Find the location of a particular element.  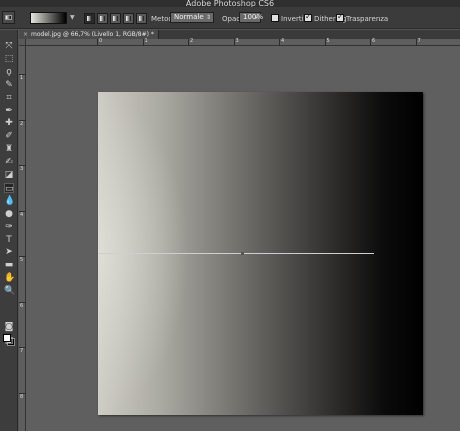

radial-gradient-icon is located at coordinates (102, 18).